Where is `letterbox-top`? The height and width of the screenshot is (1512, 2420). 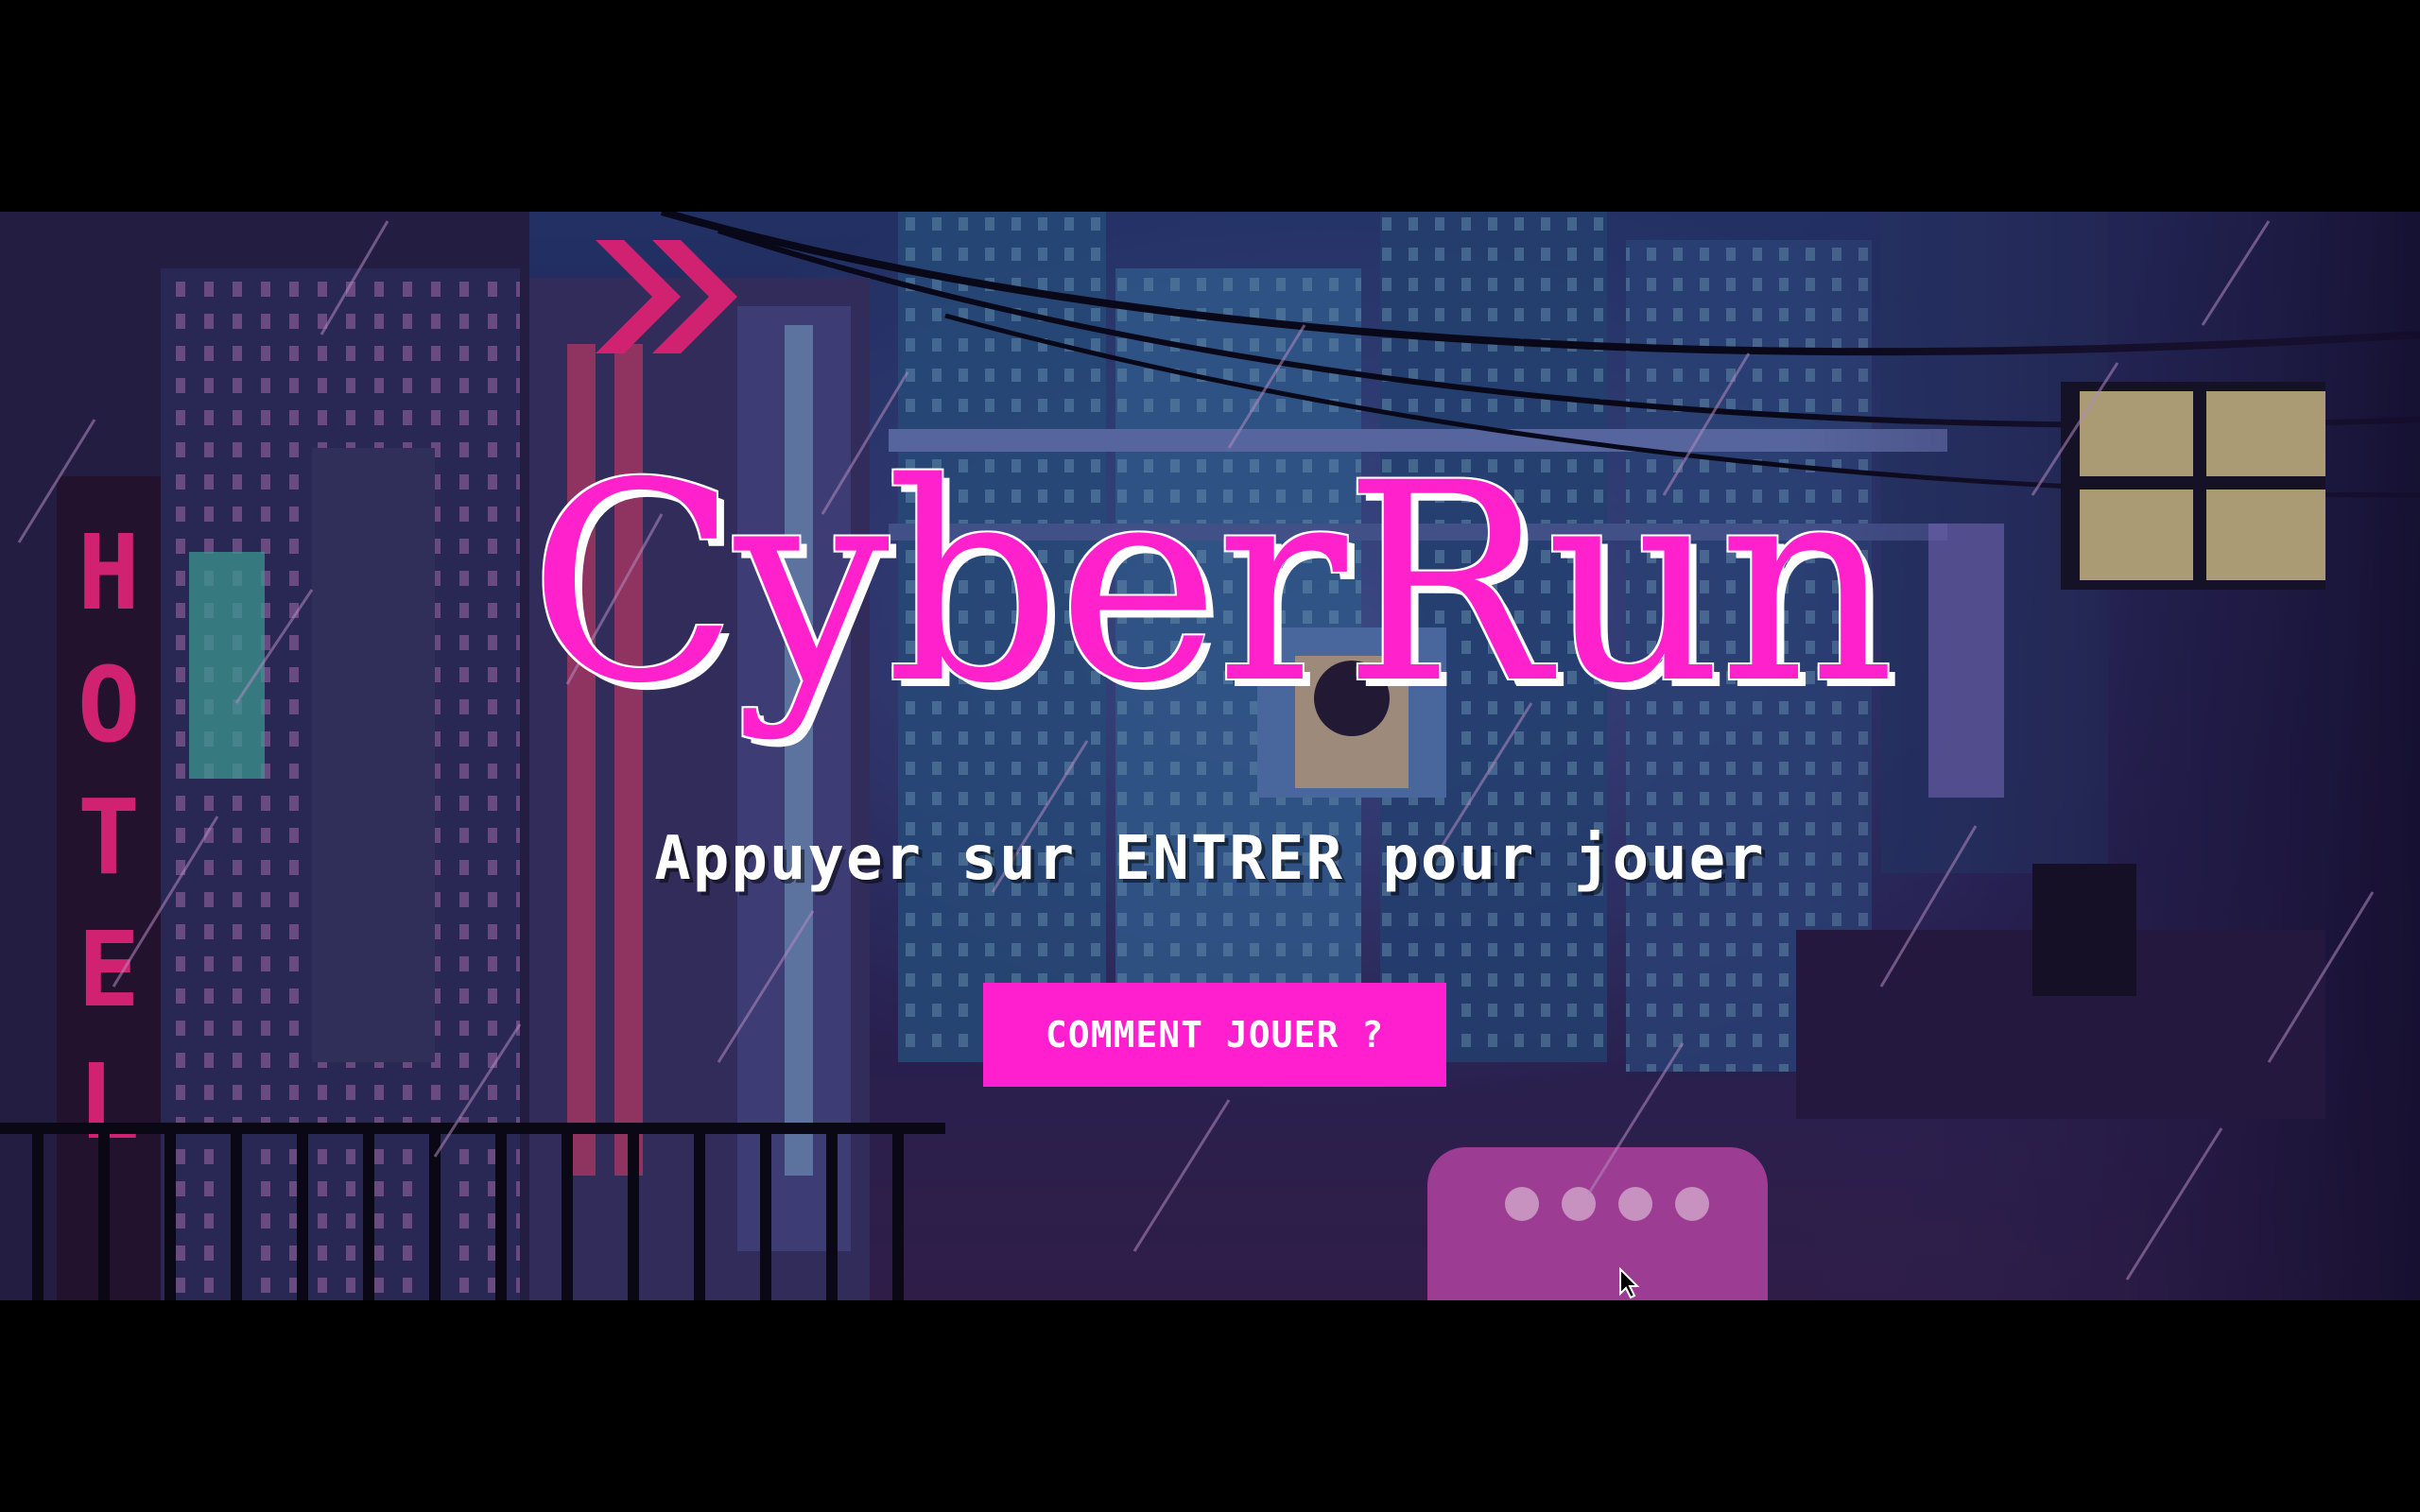 letterbox-top is located at coordinates (1210, 106).